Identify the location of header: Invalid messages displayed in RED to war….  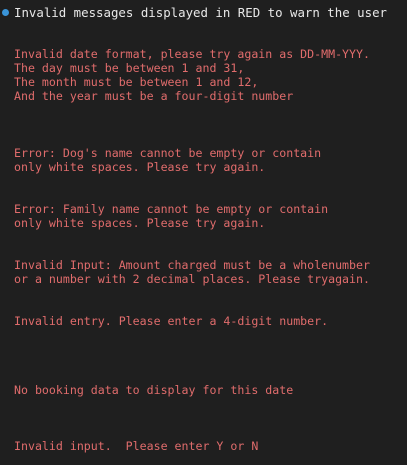
(193, 12).